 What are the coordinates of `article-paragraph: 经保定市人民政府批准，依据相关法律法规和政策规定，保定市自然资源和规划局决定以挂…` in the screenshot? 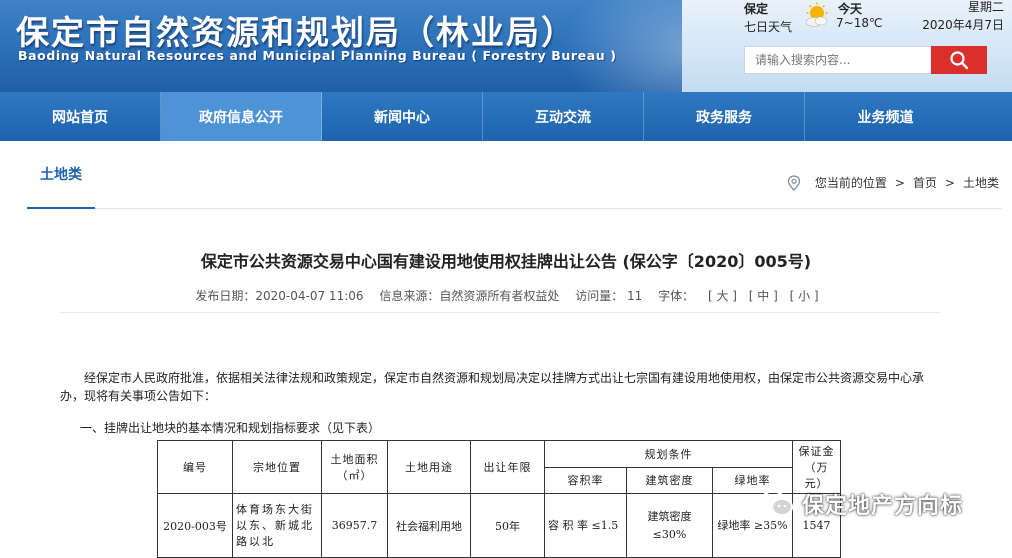 It's located at (492, 387).